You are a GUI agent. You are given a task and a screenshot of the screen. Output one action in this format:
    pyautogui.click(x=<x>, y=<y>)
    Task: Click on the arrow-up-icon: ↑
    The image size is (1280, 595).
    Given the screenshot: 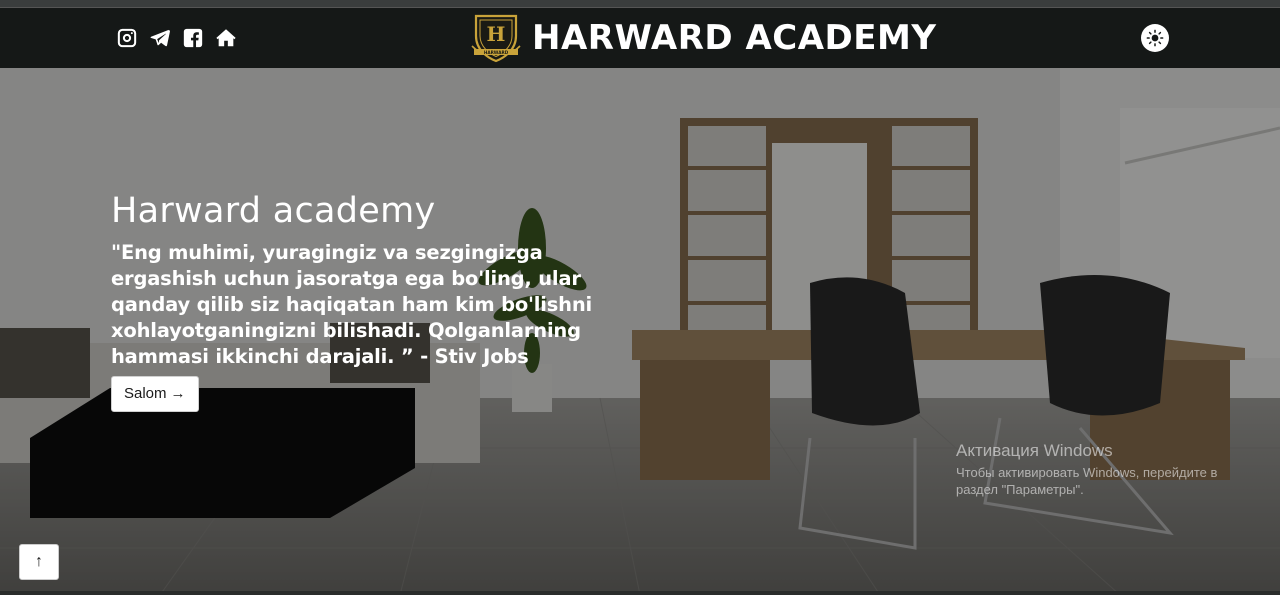 What is the action you would take?
    pyautogui.click(x=39, y=561)
    